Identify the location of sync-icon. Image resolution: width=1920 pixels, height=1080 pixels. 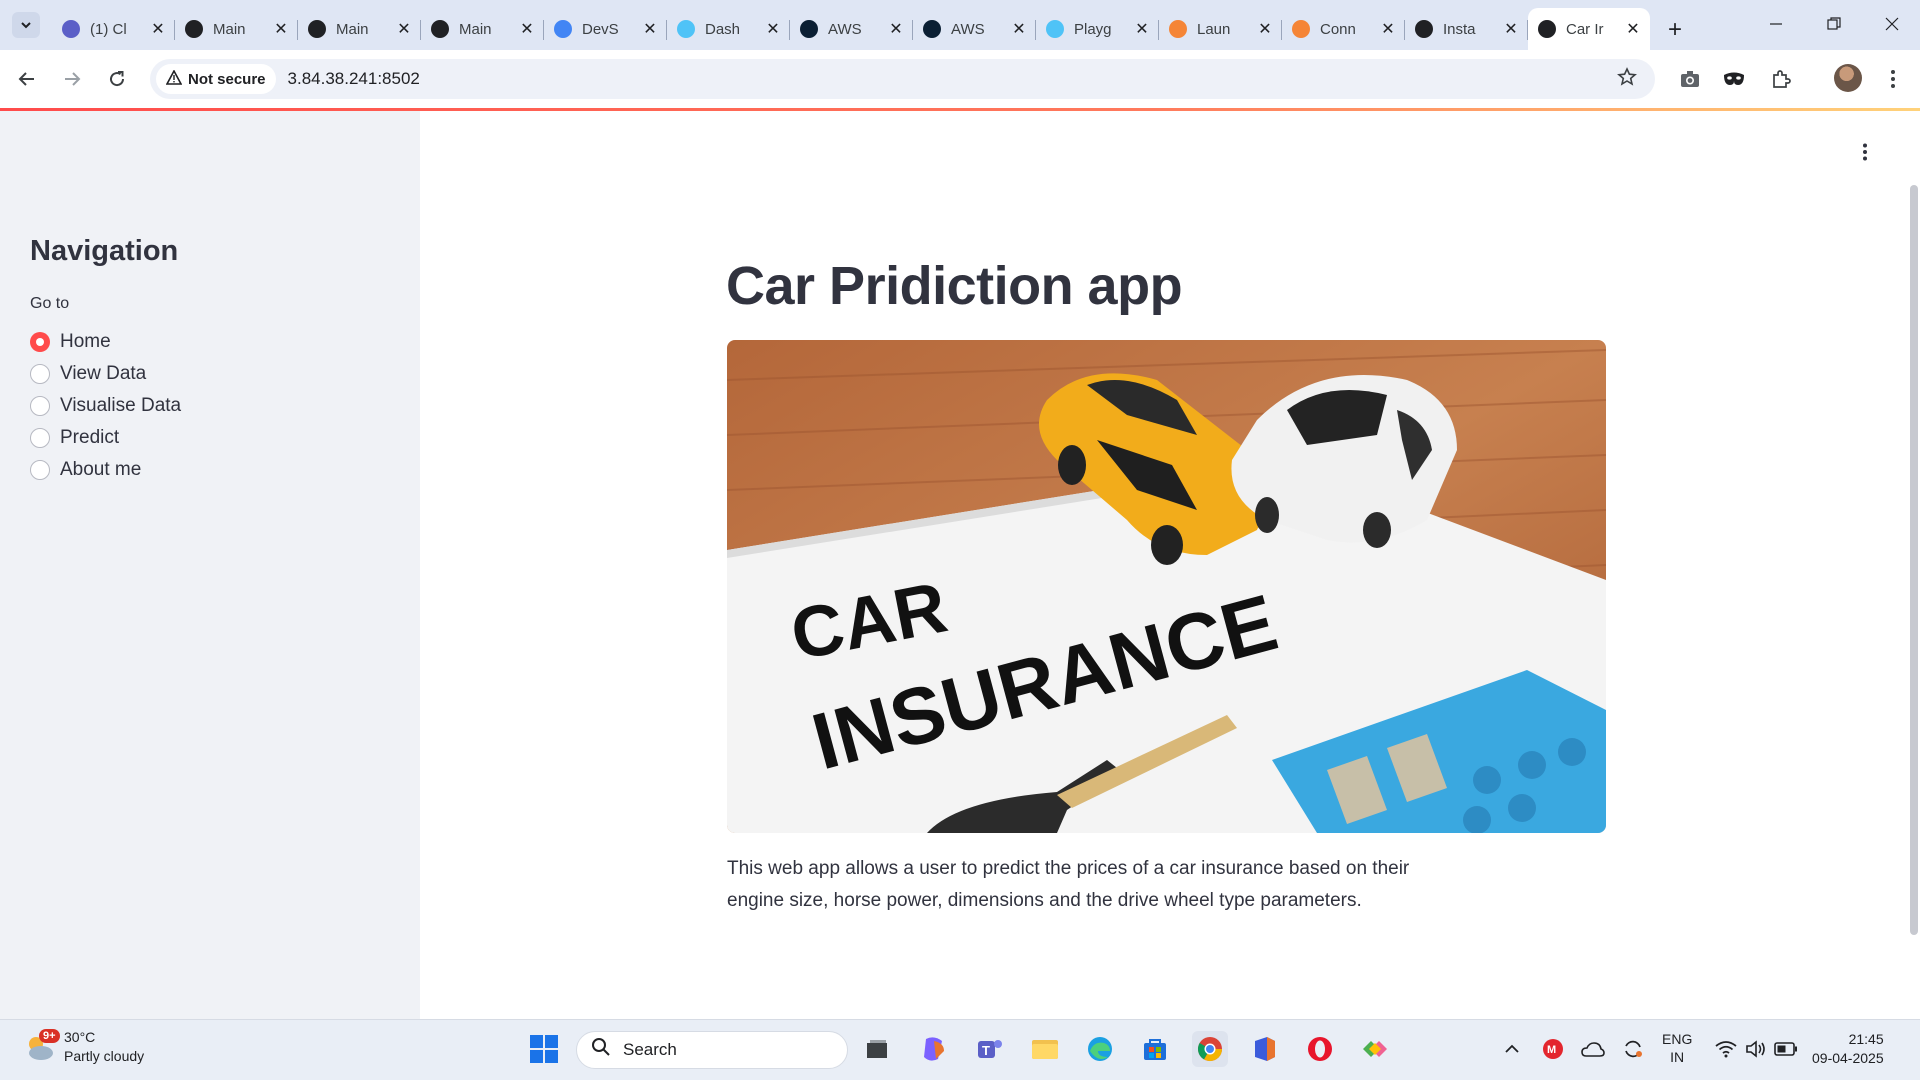
(1633, 1049).